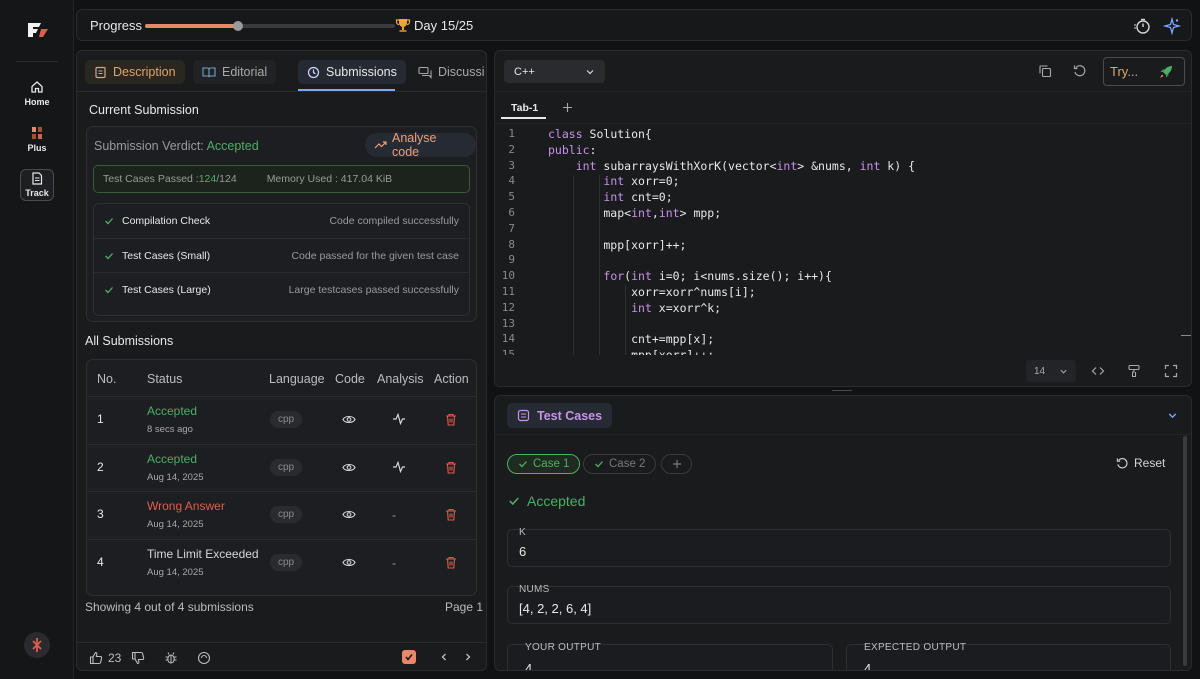 The width and height of the screenshot is (1200, 679). I want to click on checkbox-toggle, so click(409, 657).